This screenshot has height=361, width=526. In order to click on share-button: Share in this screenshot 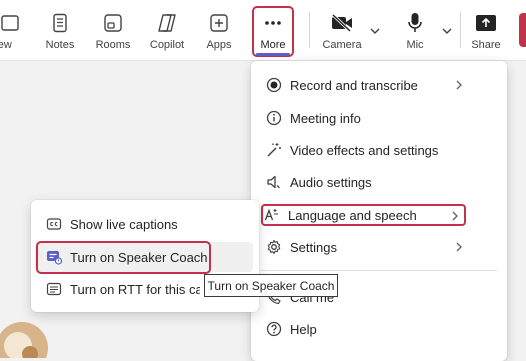, I will do `click(486, 30)`.